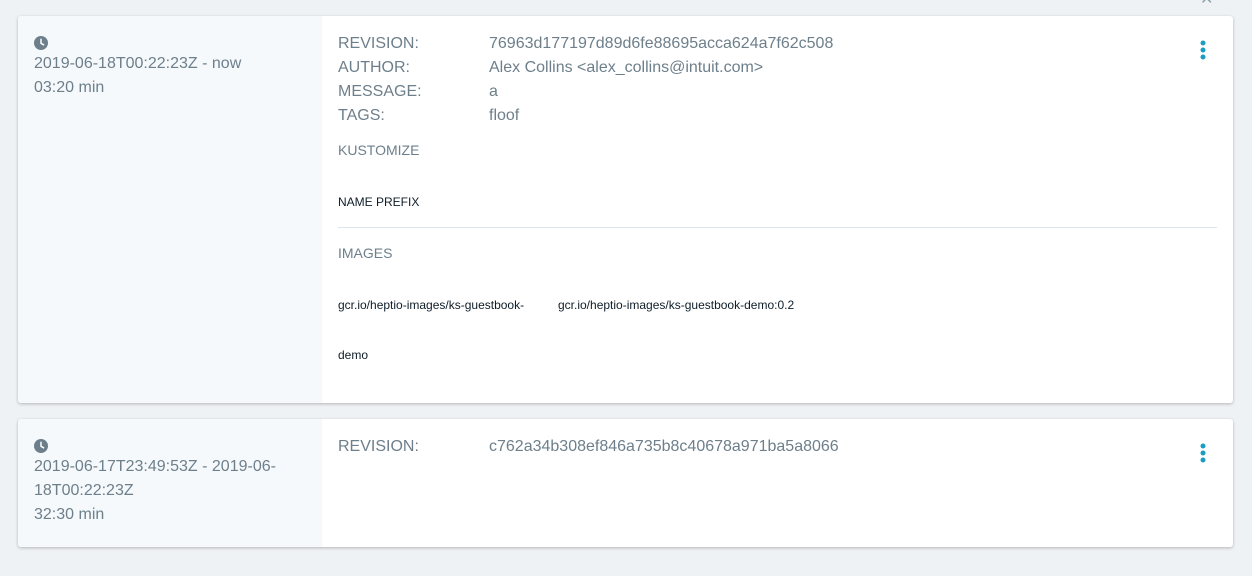 This screenshot has height=576, width=1252. What do you see at coordinates (365, 253) in the screenshot?
I see `images-title: IMAGES` at bounding box center [365, 253].